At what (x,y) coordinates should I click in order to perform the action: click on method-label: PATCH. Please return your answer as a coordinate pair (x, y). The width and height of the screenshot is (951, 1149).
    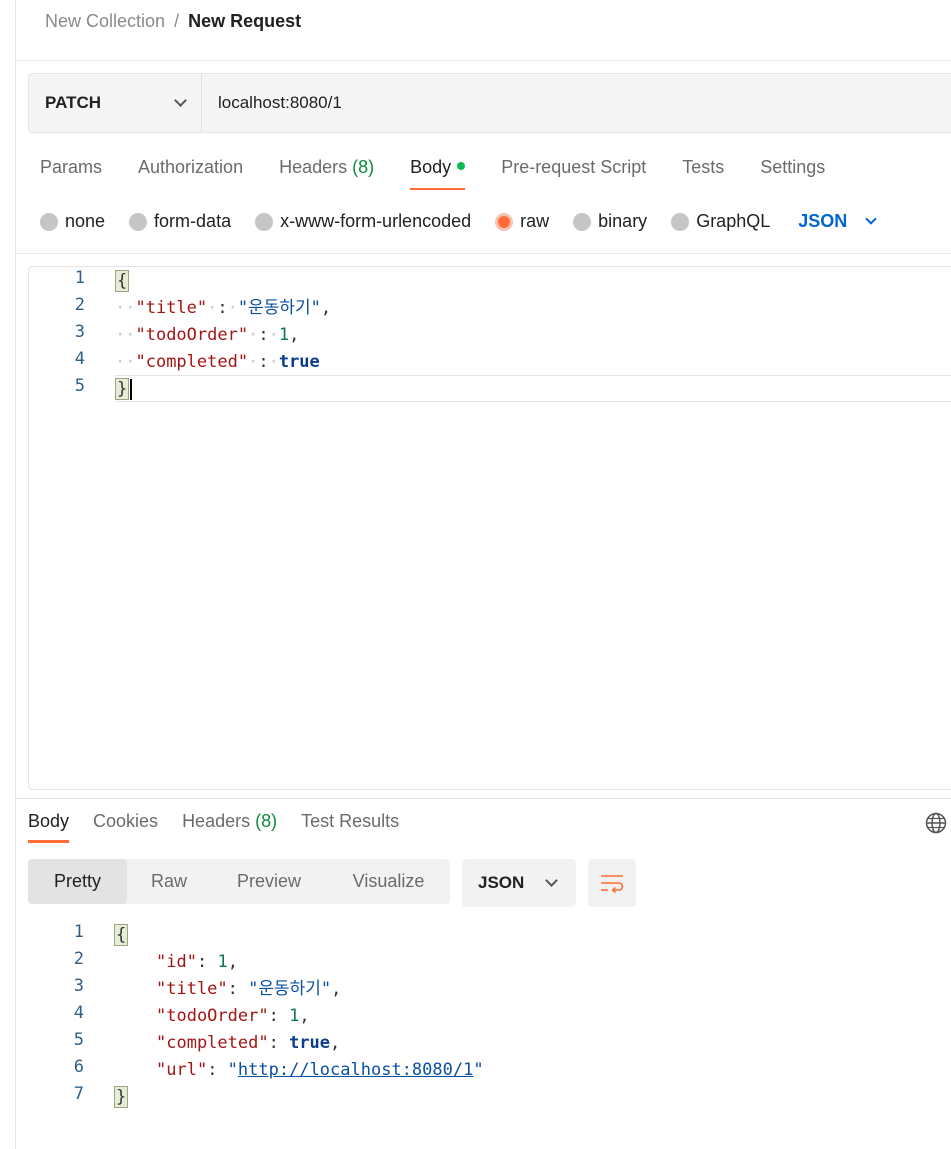
    Looking at the image, I should click on (73, 102).